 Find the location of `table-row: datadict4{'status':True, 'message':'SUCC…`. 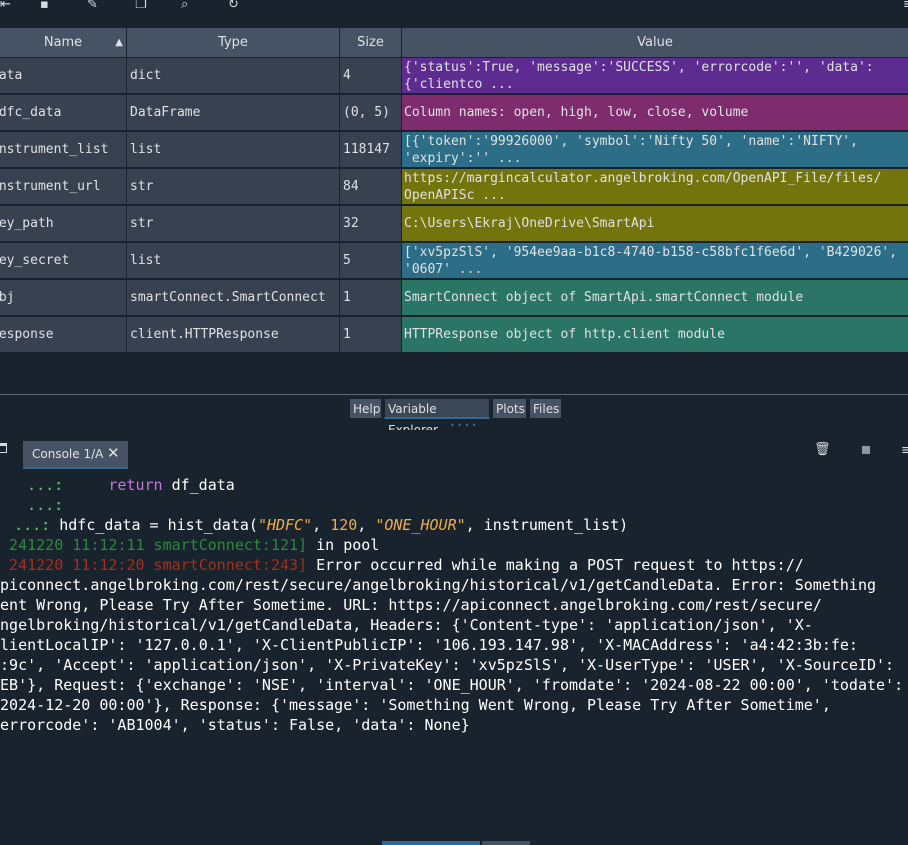

table-row: datadict4{'status':True, 'message':'SUCC… is located at coordinates (454, 76).